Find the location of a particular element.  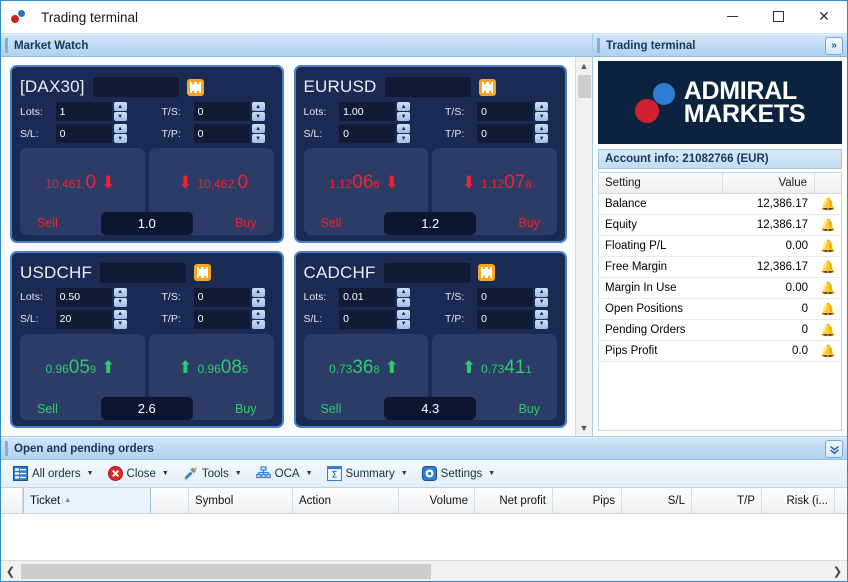

table-row: Open Positions 0 🔔 is located at coordinates (720, 309).